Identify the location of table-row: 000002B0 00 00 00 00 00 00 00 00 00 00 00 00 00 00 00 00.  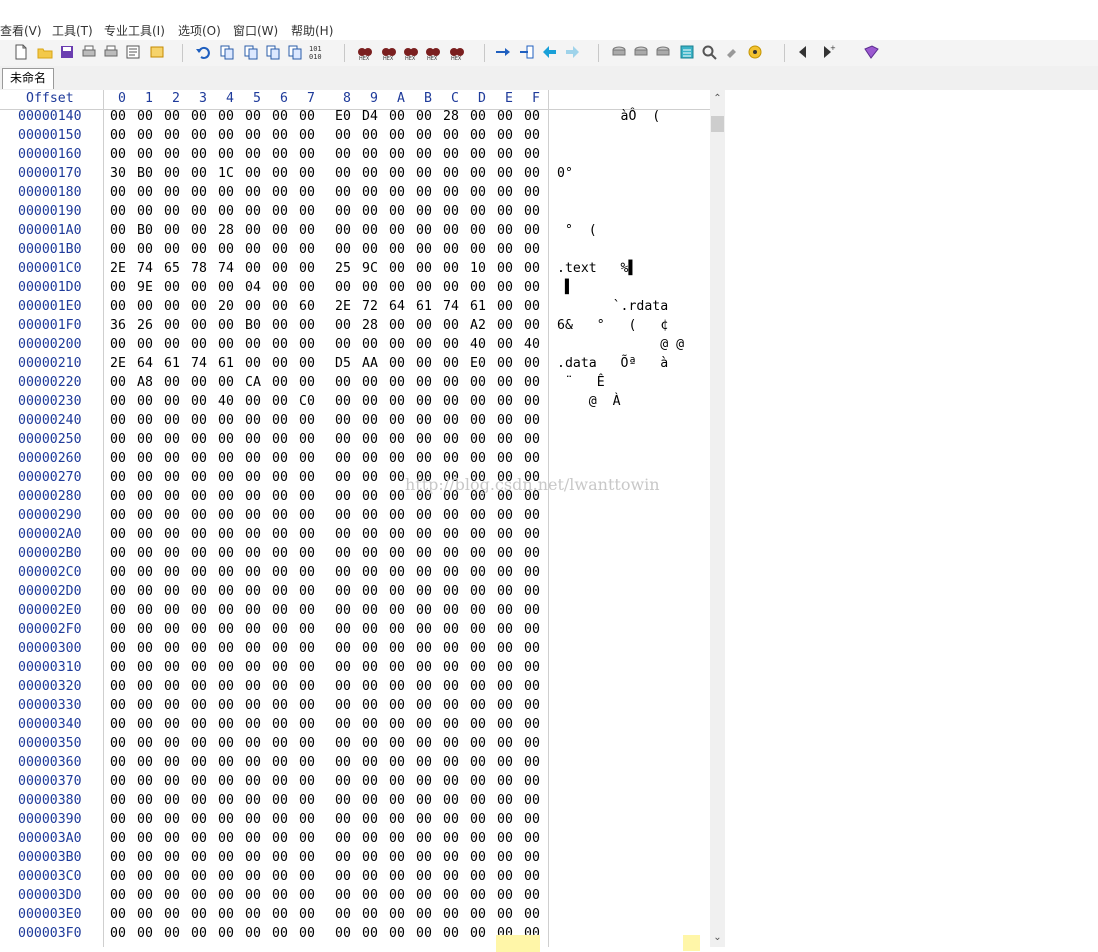
(355, 555).